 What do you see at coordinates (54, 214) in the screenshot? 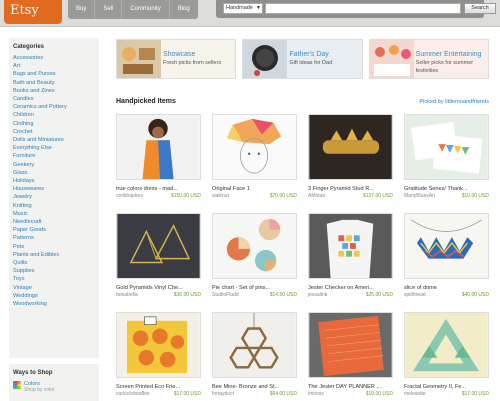
I see `category-link: Music` at bounding box center [54, 214].